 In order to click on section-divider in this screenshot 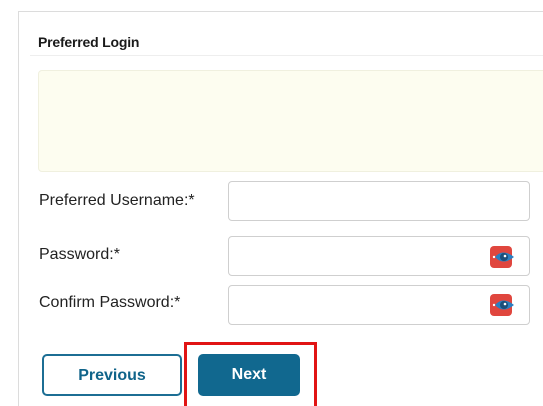, I will do `click(286, 55)`.